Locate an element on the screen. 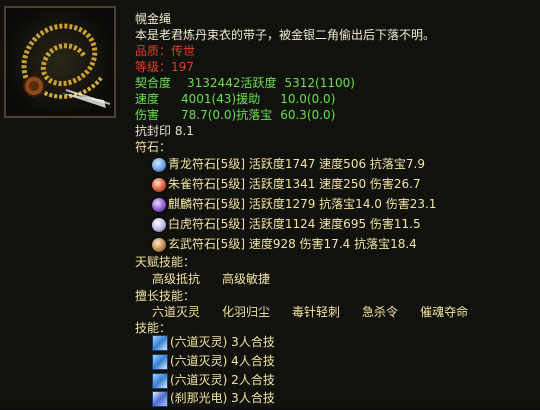 The image size is (540, 410). stat-label: 契合度 is located at coordinates (153, 83).